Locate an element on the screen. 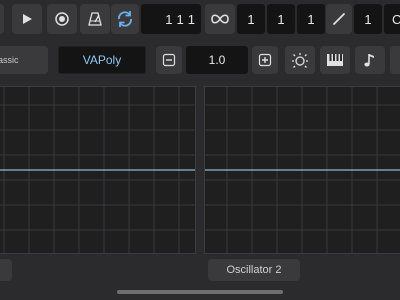  back-button is located at coordinates (2, 19).